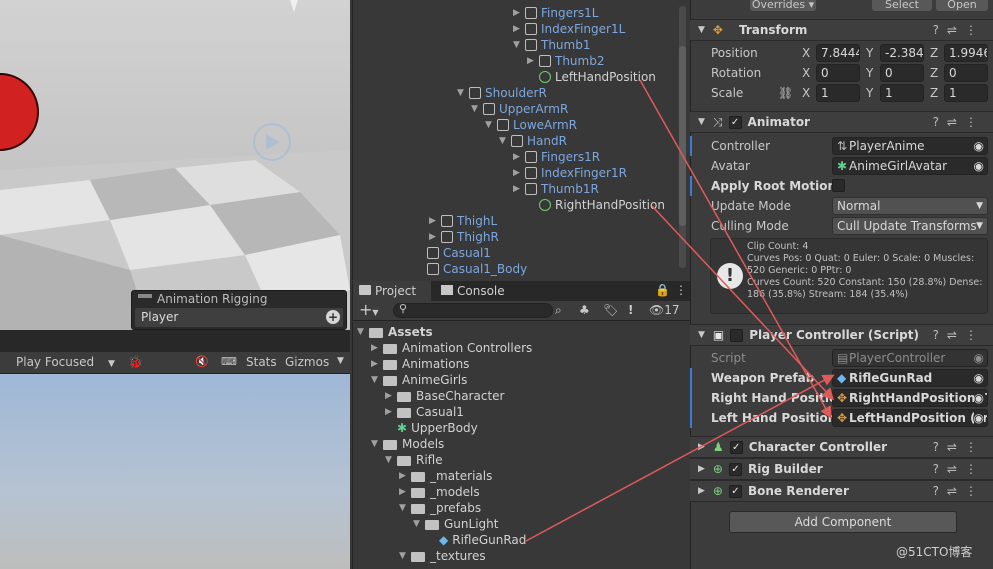 Image resolution: width=993 pixels, height=569 pixels. I want to click on hierarchy-scrollbar, so click(682, 137).